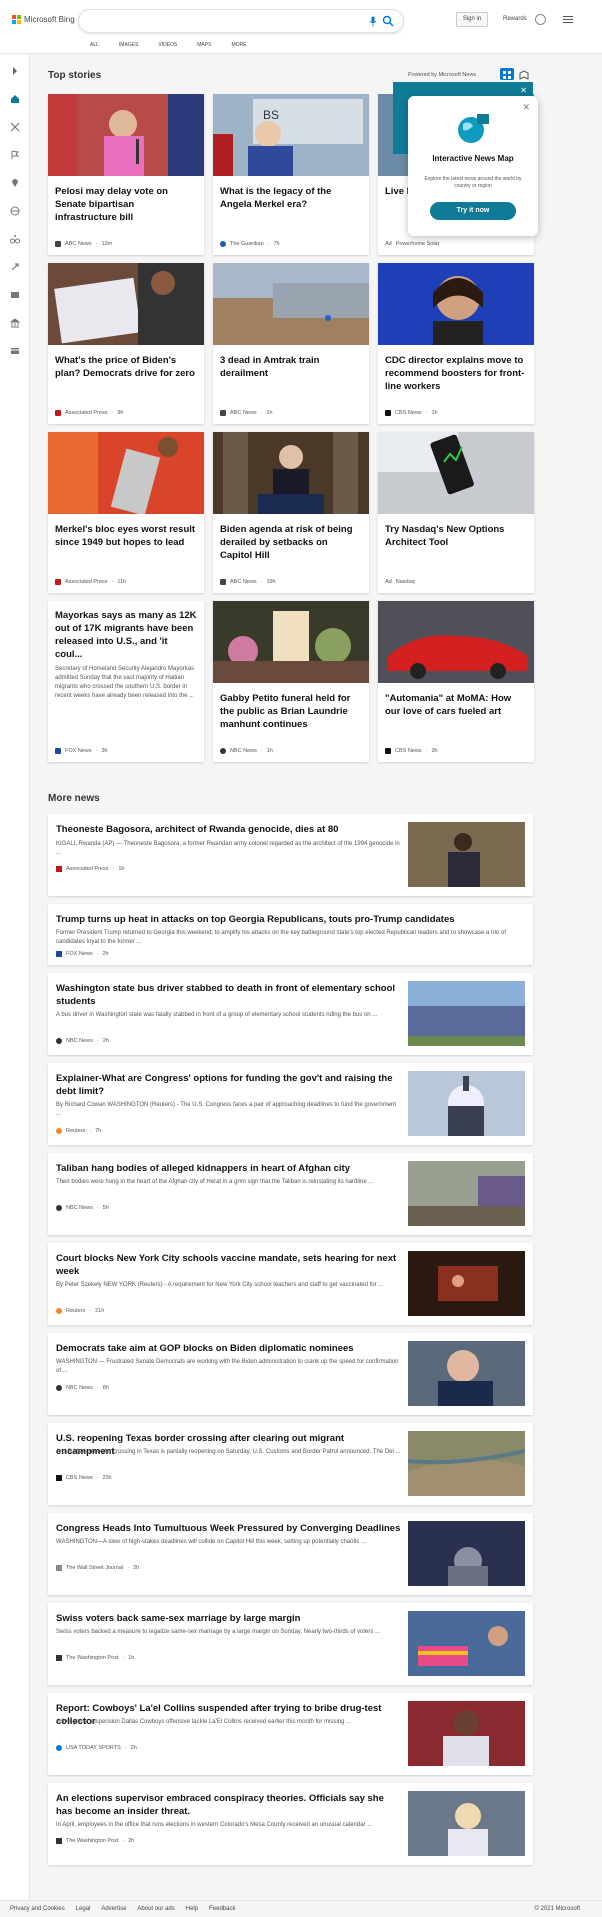  What do you see at coordinates (74, 798) in the screenshot?
I see `more-news-title: More news` at bounding box center [74, 798].